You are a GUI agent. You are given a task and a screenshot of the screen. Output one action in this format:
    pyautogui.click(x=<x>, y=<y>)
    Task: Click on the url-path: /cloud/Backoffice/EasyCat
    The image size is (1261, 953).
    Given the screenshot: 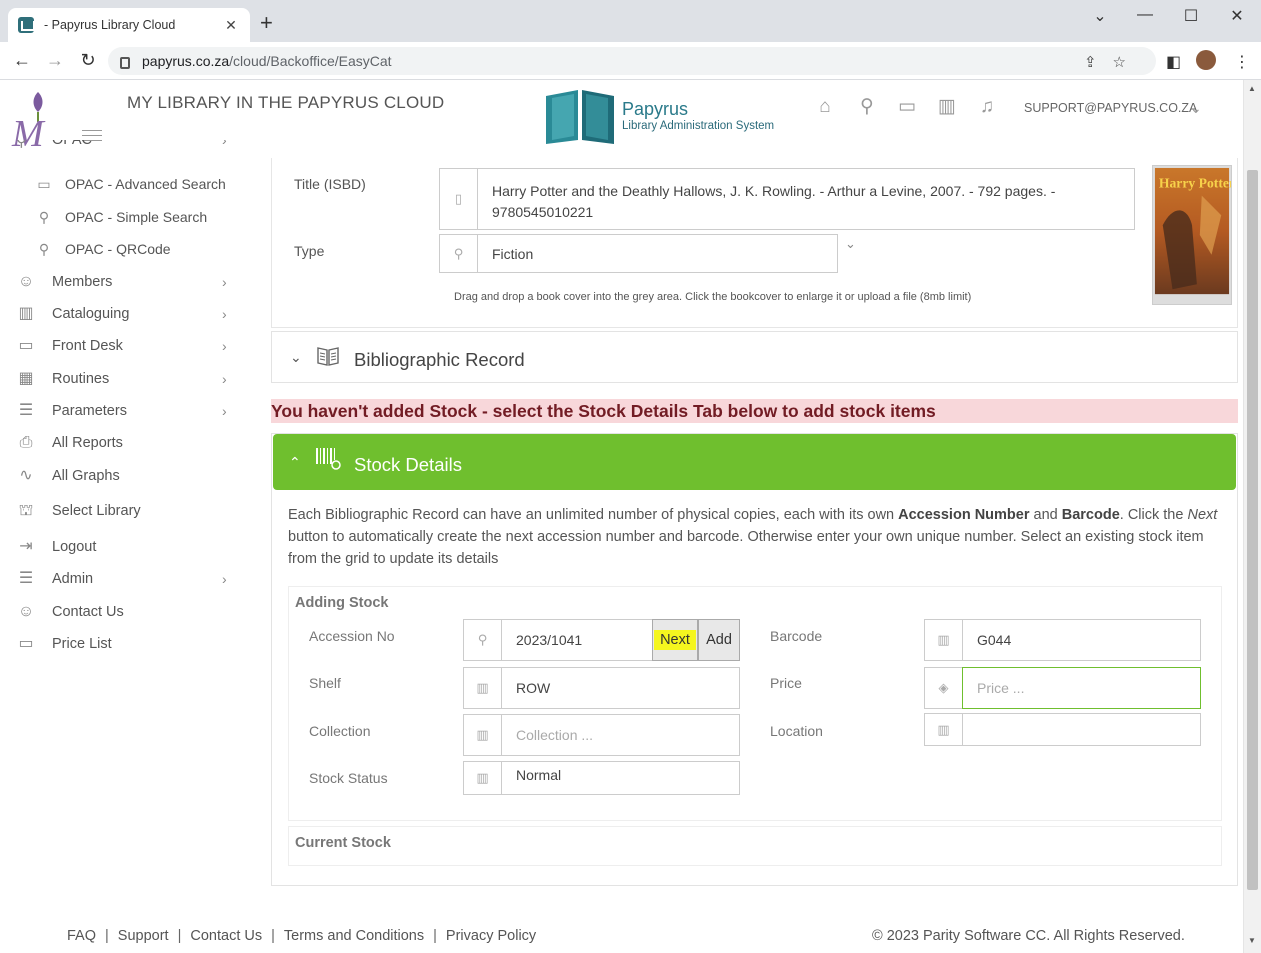 What is the action you would take?
    pyautogui.click(x=310, y=61)
    